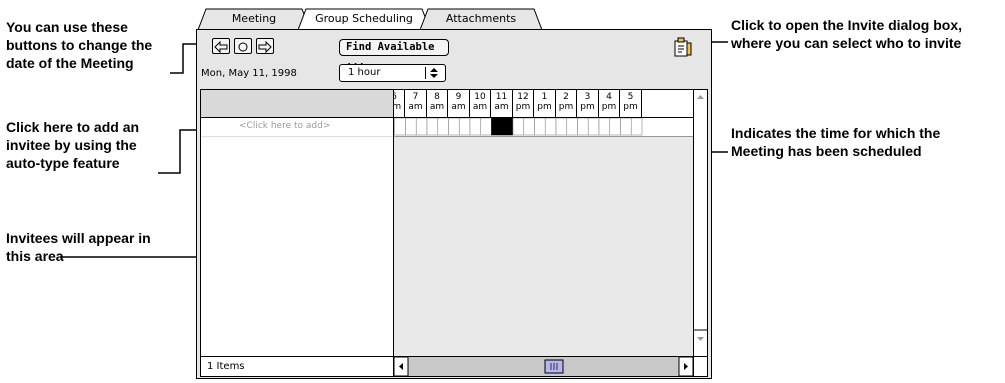  Describe the element at coordinates (249, 73) in the screenshot. I see `meeting-date-label: Mon, May 11, 1998` at that location.